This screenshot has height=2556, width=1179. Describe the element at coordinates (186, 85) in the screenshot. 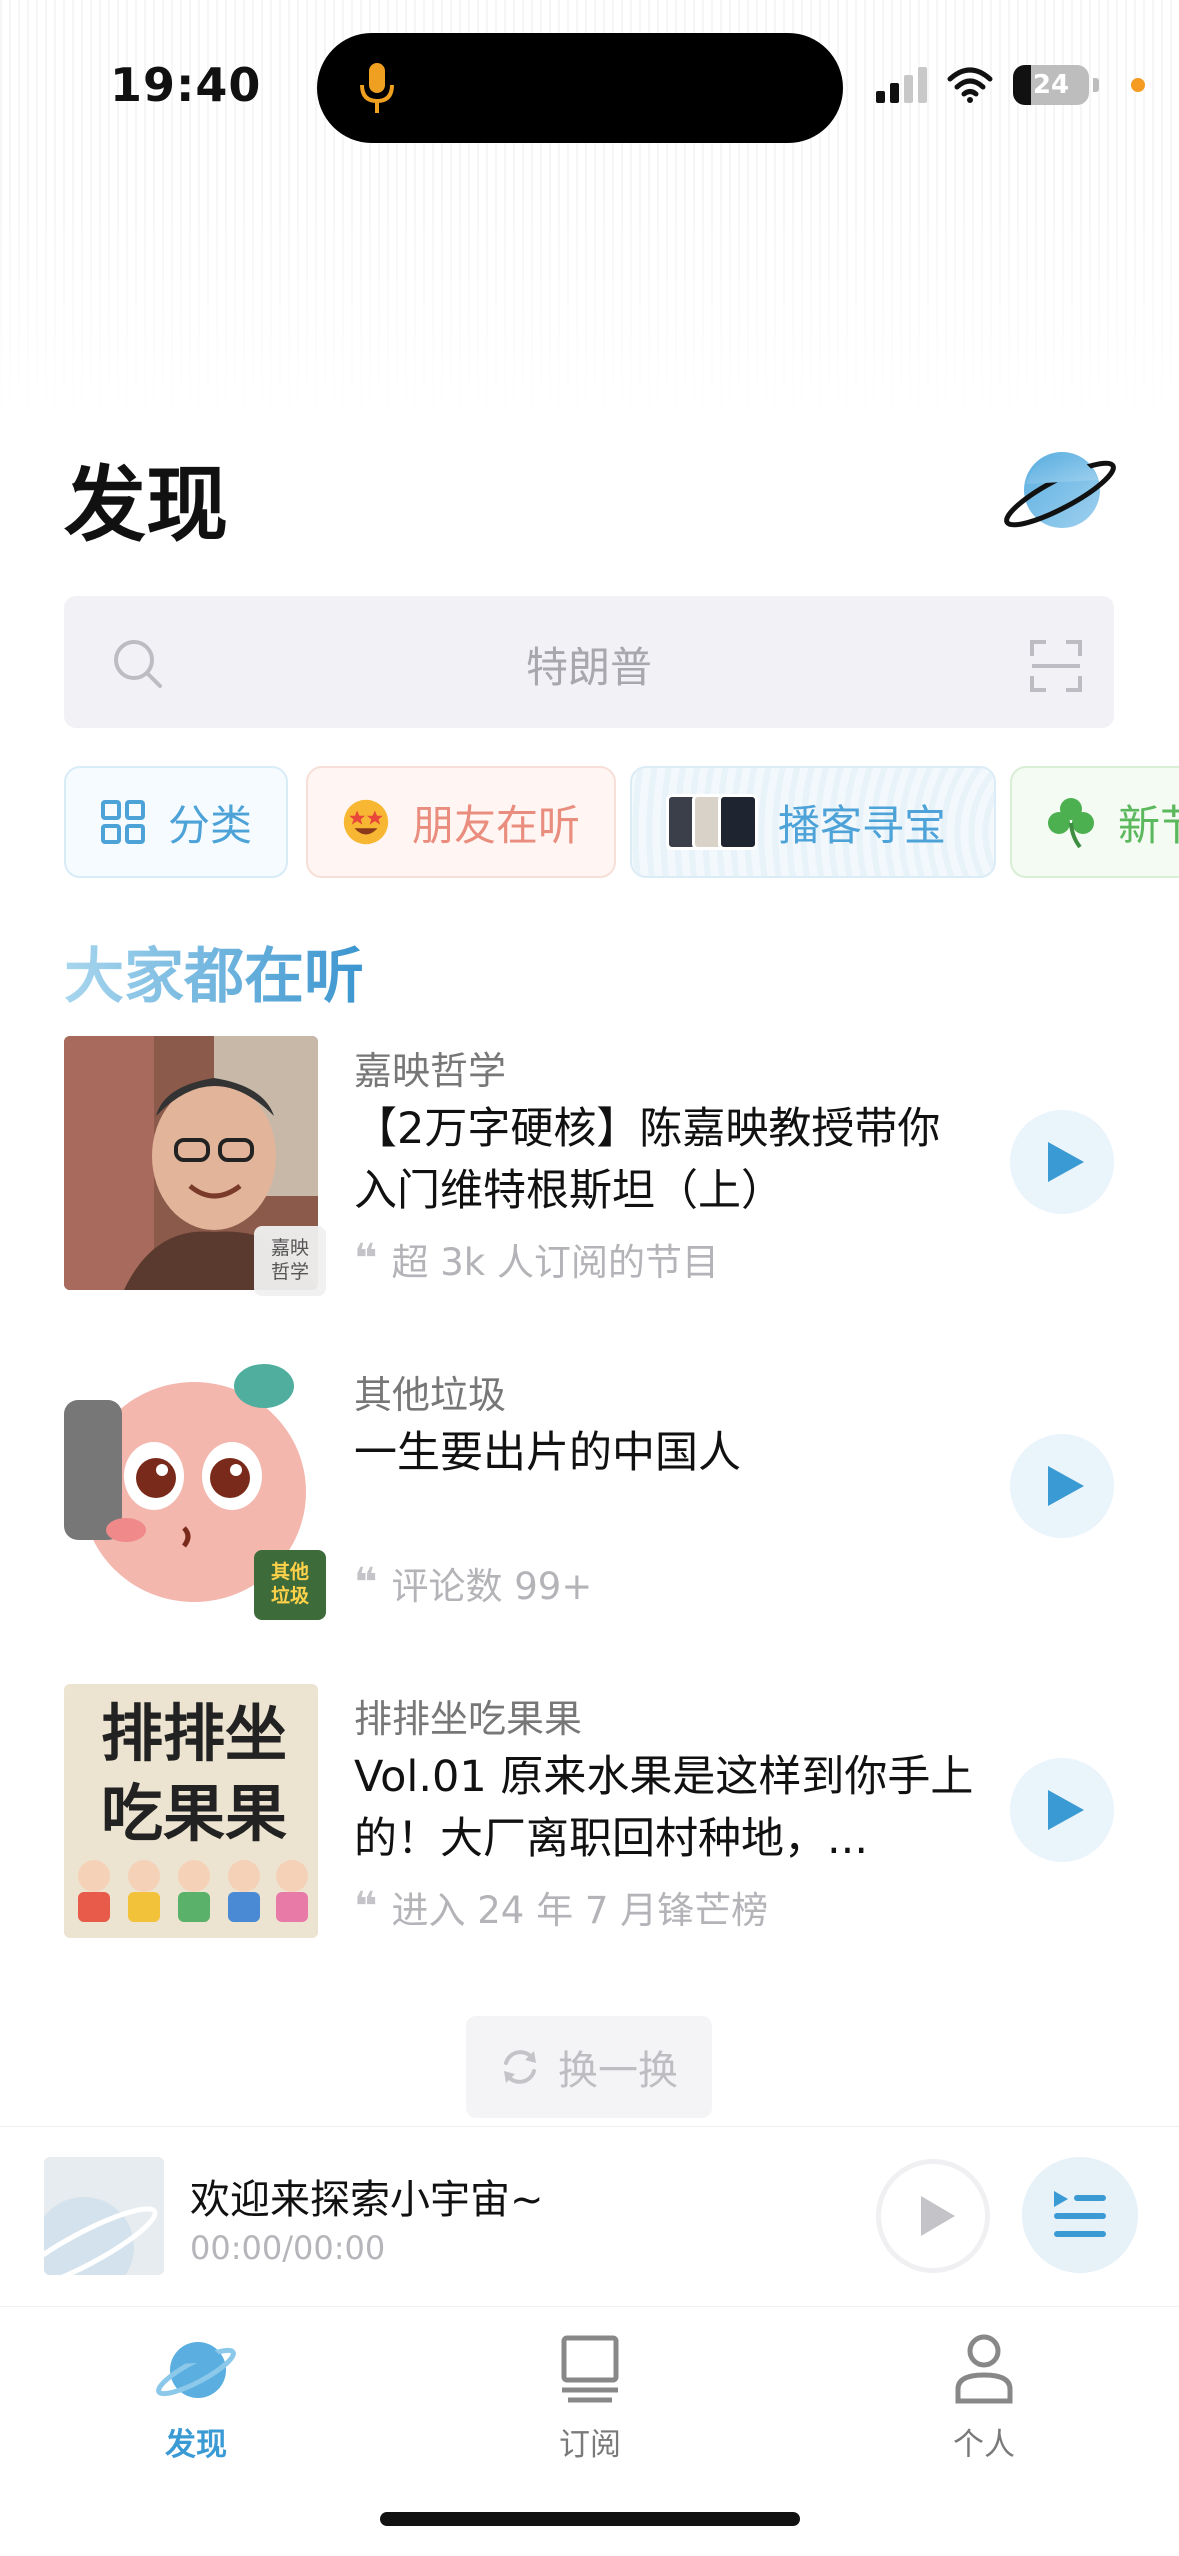

I see `status-time: 19:40` at that location.